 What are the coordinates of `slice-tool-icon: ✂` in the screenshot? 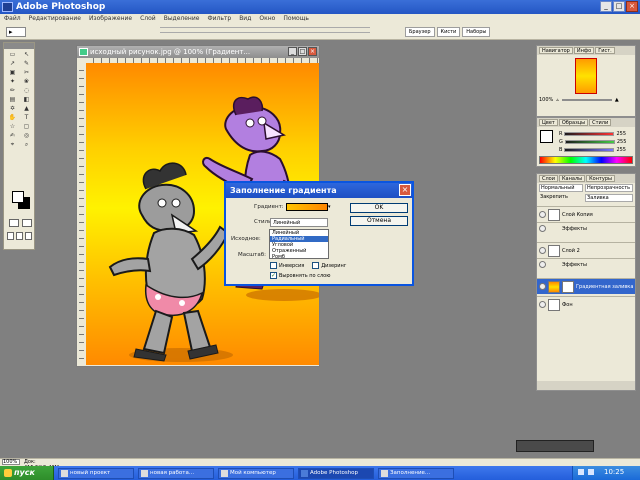 It's located at (26, 73).